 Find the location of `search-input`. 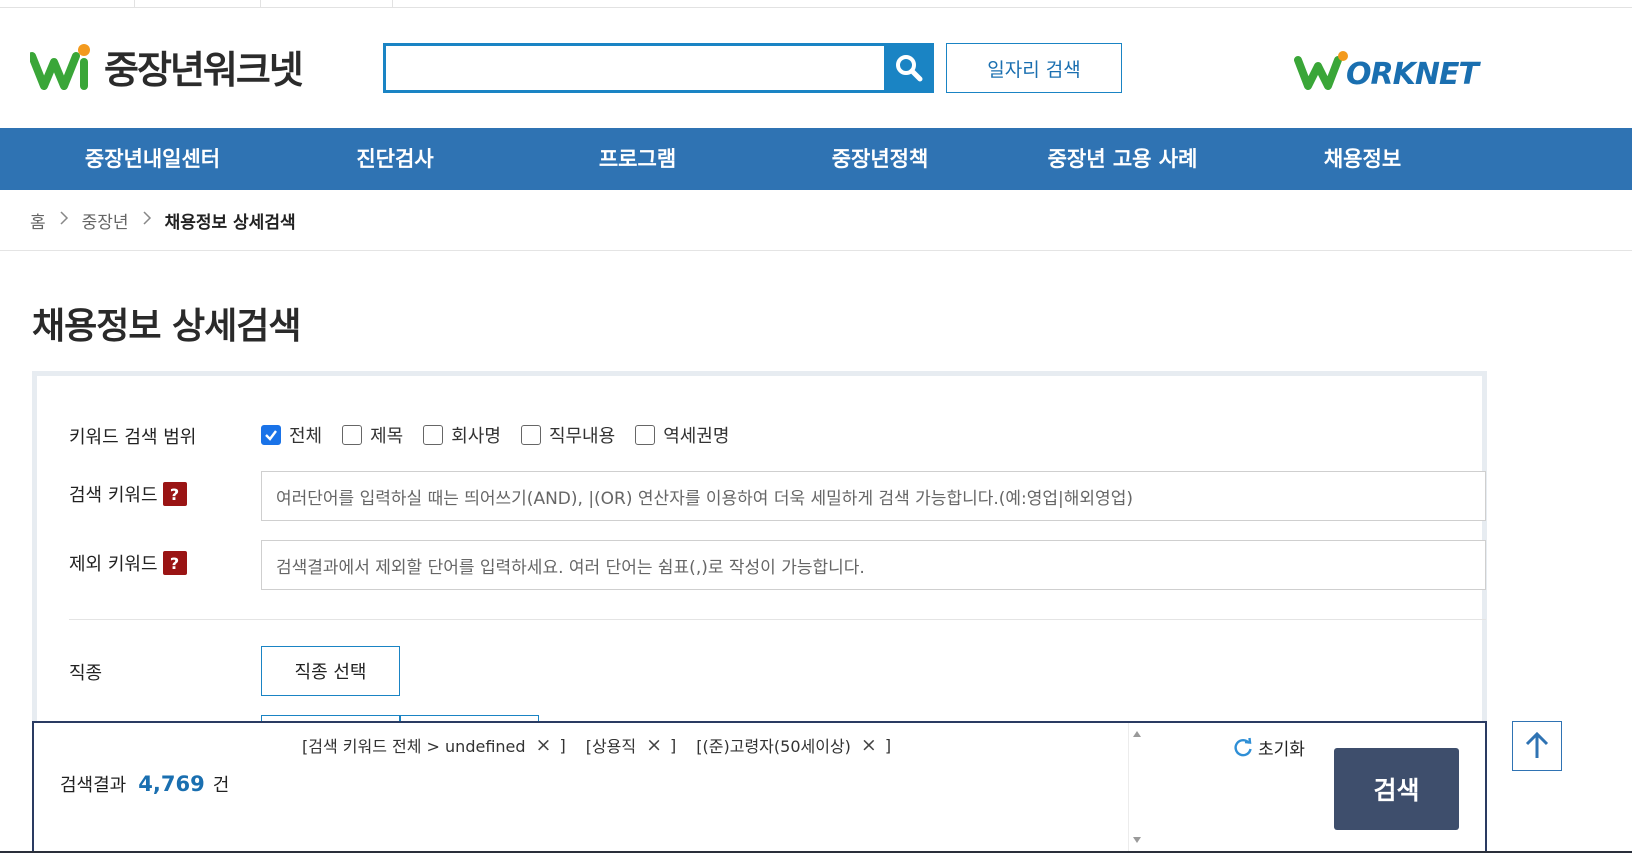

search-input is located at coordinates (633, 68).